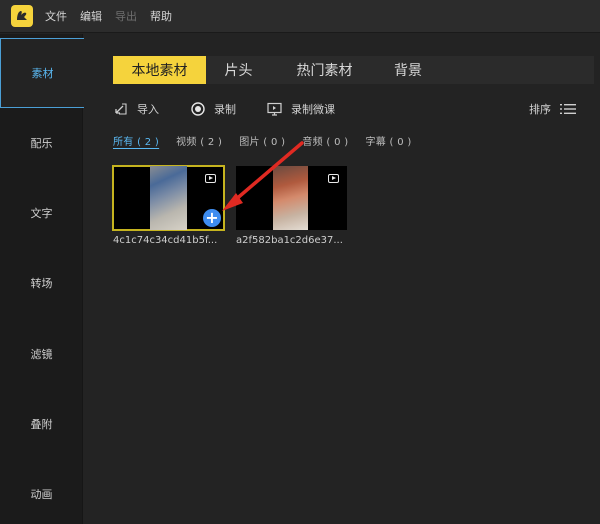 Image resolution: width=600 pixels, height=524 pixels. What do you see at coordinates (408, 70) in the screenshot?
I see `tab-background: 背景` at bounding box center [408, 70].